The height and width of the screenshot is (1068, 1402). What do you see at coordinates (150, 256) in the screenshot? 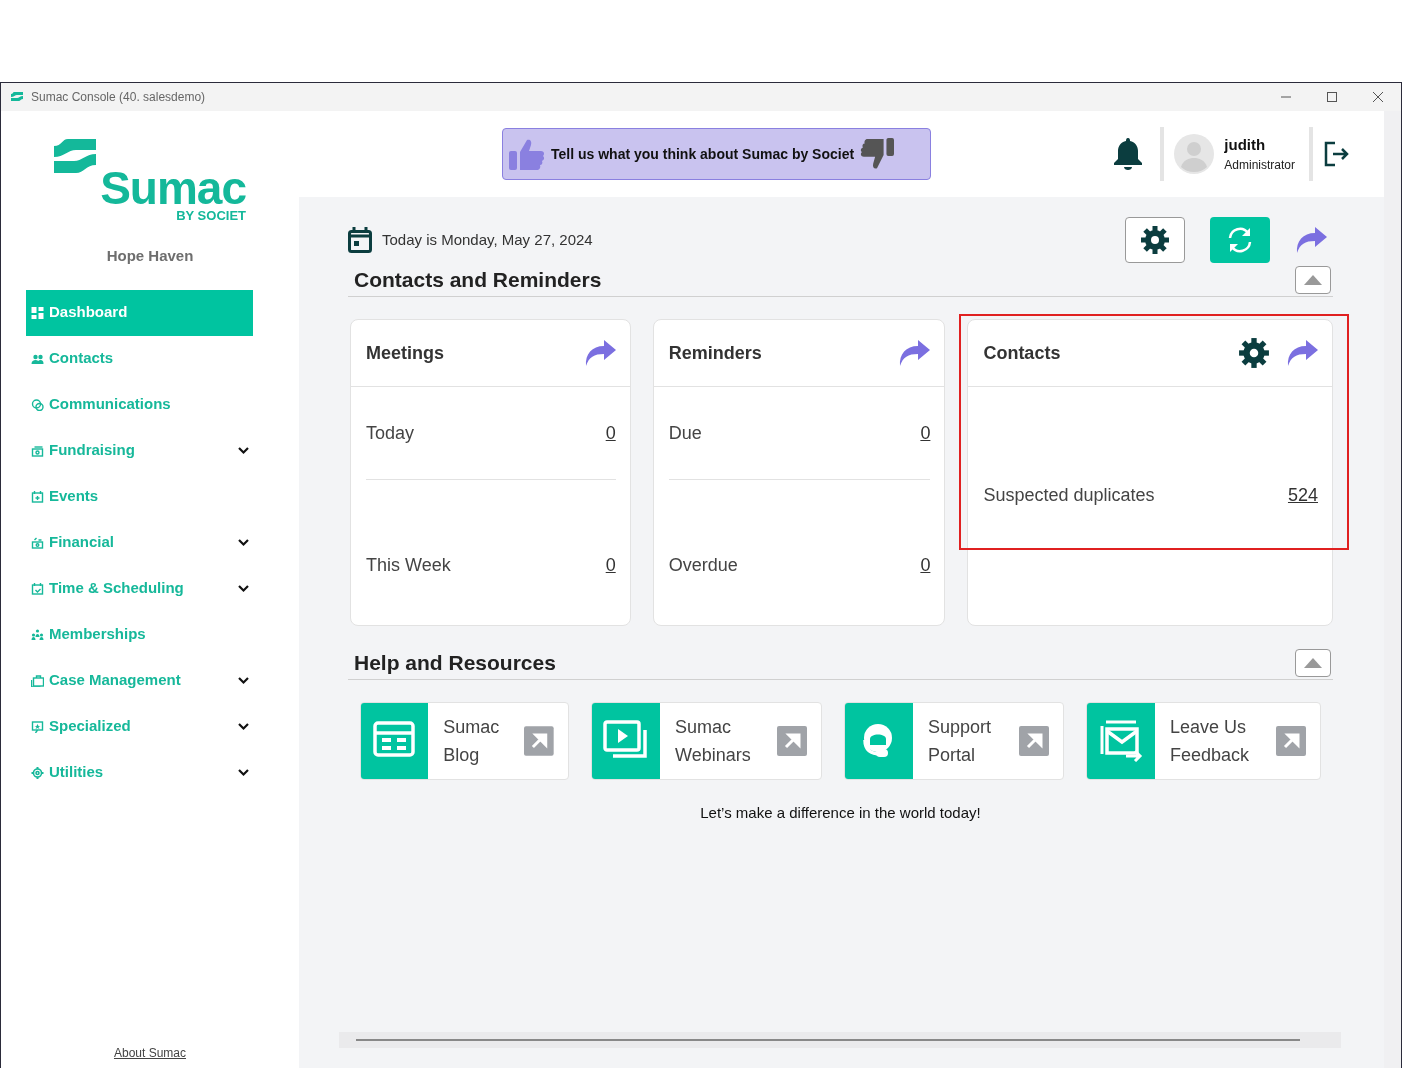
I see `organization-name: Hope Haven` at bounding box center [150, 256].